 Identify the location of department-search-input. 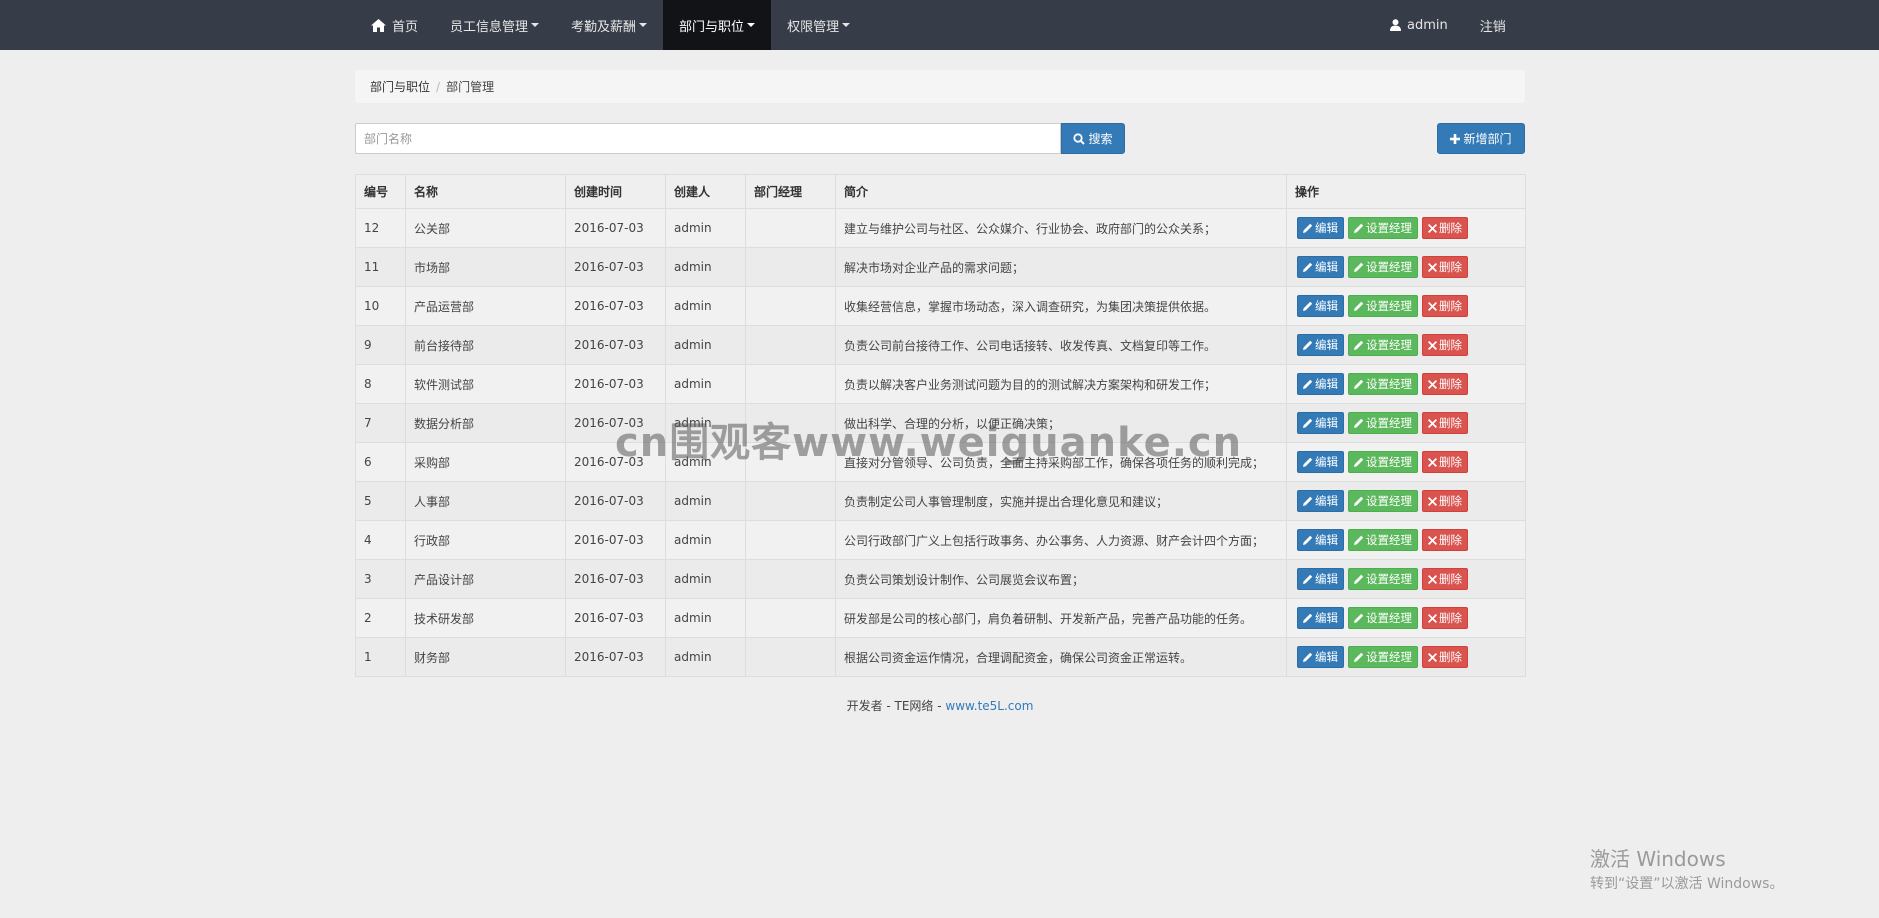
(708, 138).